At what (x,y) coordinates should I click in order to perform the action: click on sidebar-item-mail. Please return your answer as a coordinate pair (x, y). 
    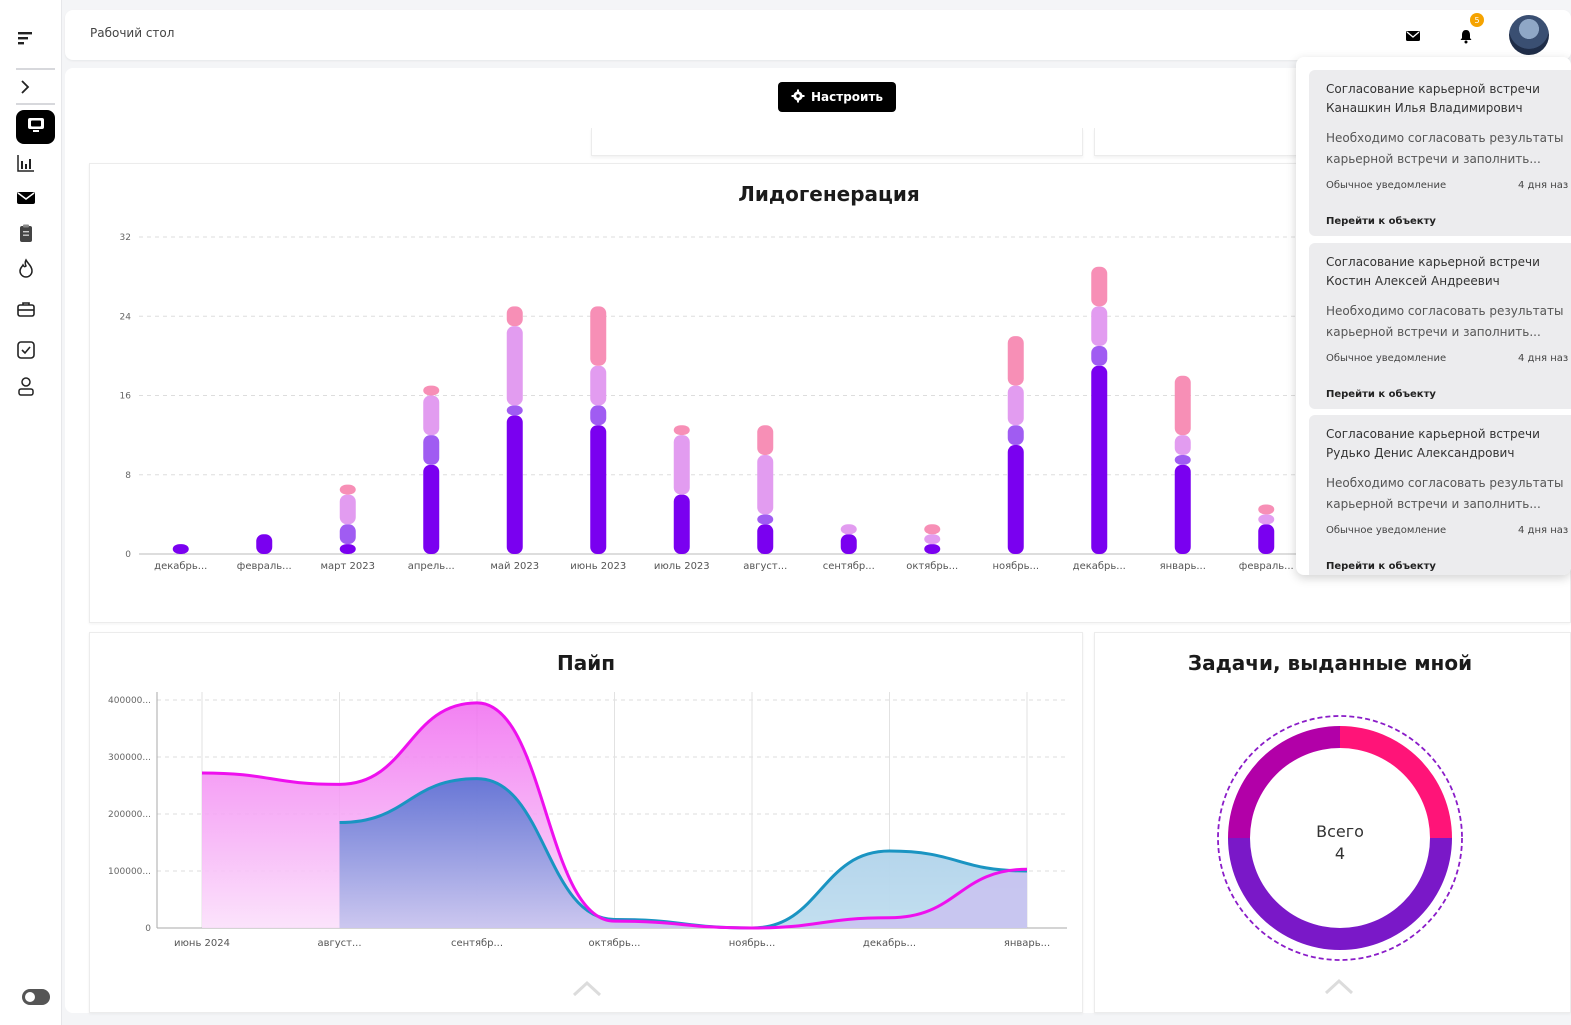
    Looking at the image, I should click on (36, 198).